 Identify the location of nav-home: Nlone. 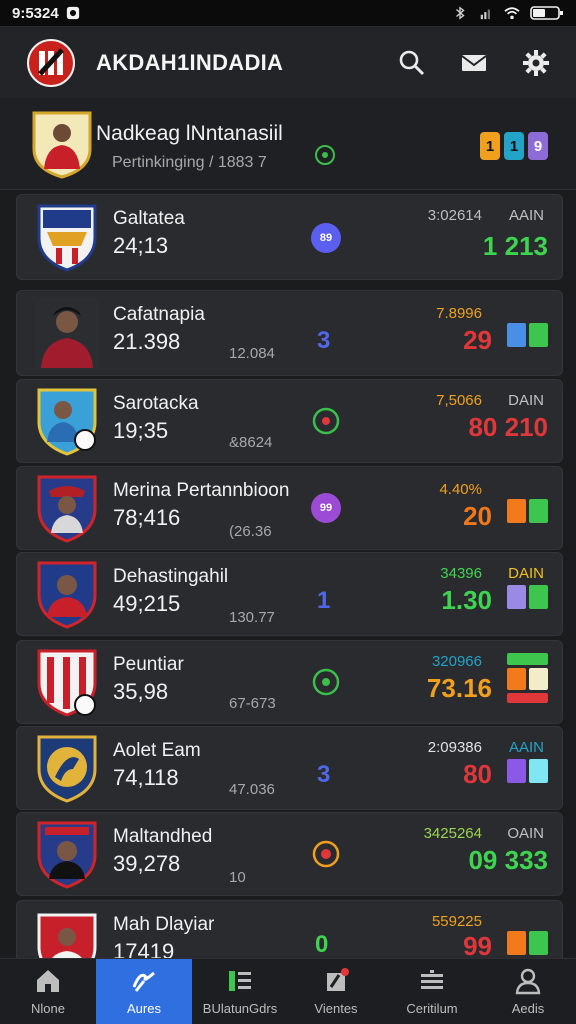
(48, 991).